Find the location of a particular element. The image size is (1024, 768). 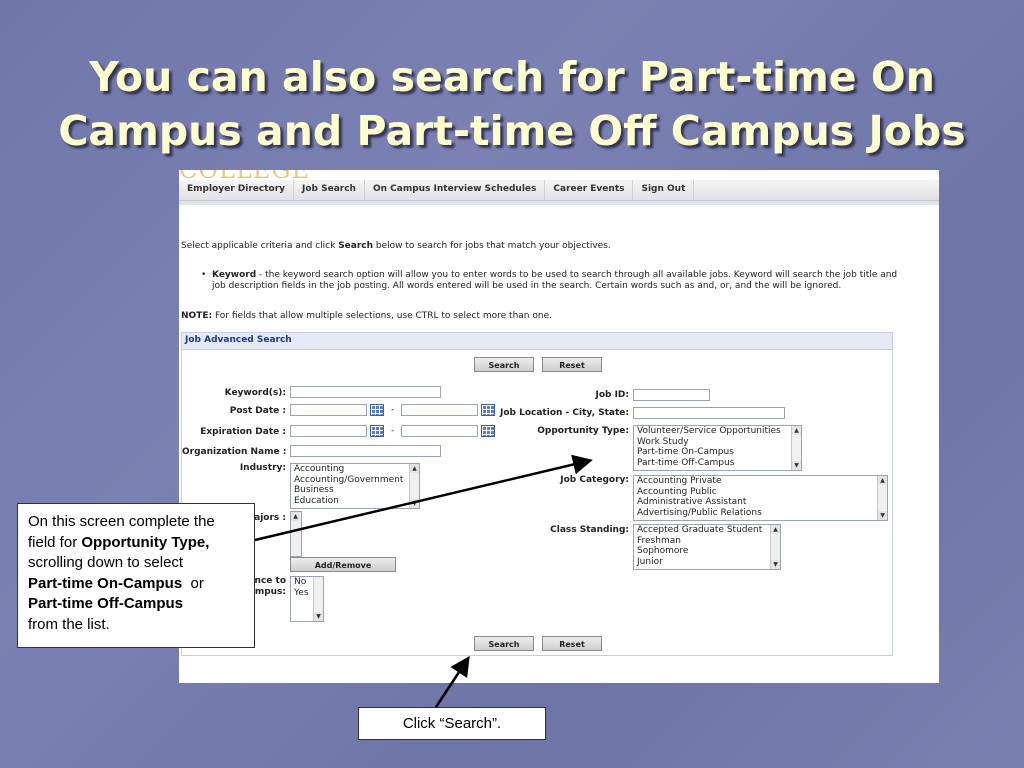

callout-line4: Part-time On-Campus or is located at coordinates (136, 584).